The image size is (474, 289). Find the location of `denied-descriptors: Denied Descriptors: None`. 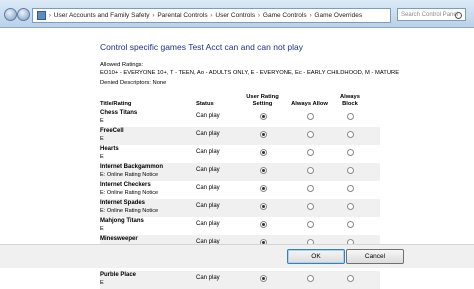

denied-descriptors: Denied Descriptors: None is located at coordinates (133, 83).